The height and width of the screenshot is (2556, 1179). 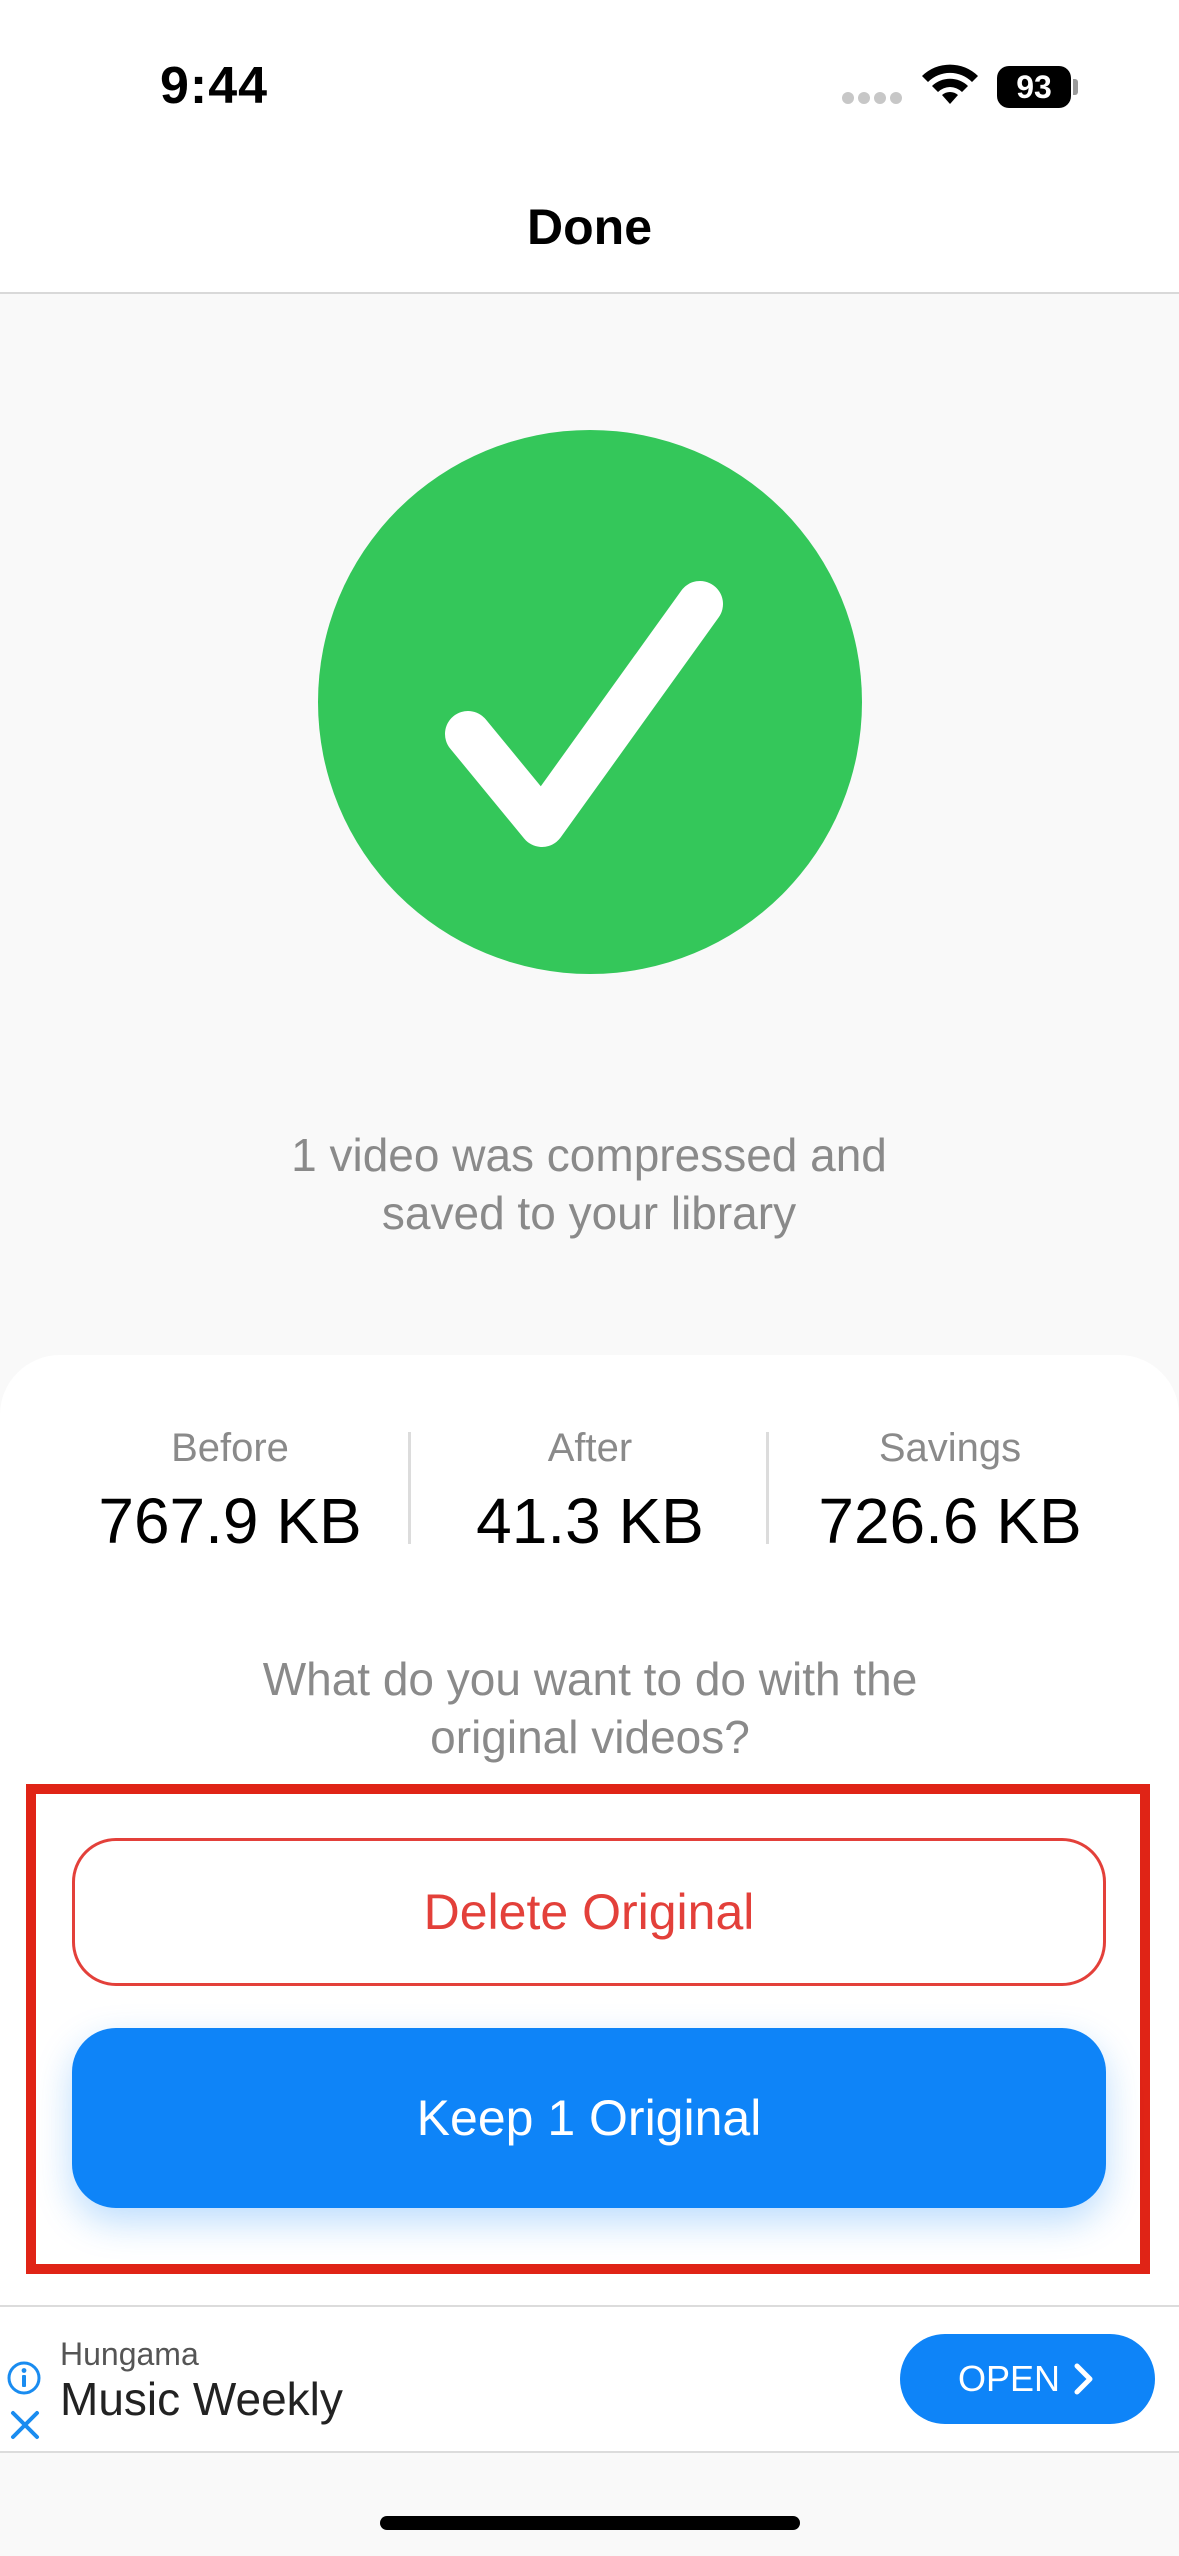 I want to click on status-bar: 9:44 93, so click(x=589, y=80).